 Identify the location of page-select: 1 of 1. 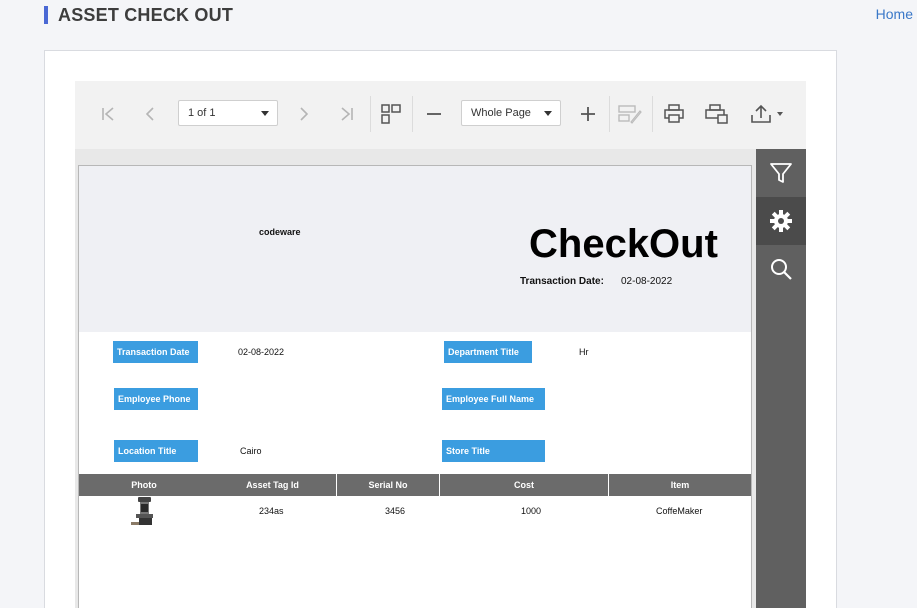
(228, 113).